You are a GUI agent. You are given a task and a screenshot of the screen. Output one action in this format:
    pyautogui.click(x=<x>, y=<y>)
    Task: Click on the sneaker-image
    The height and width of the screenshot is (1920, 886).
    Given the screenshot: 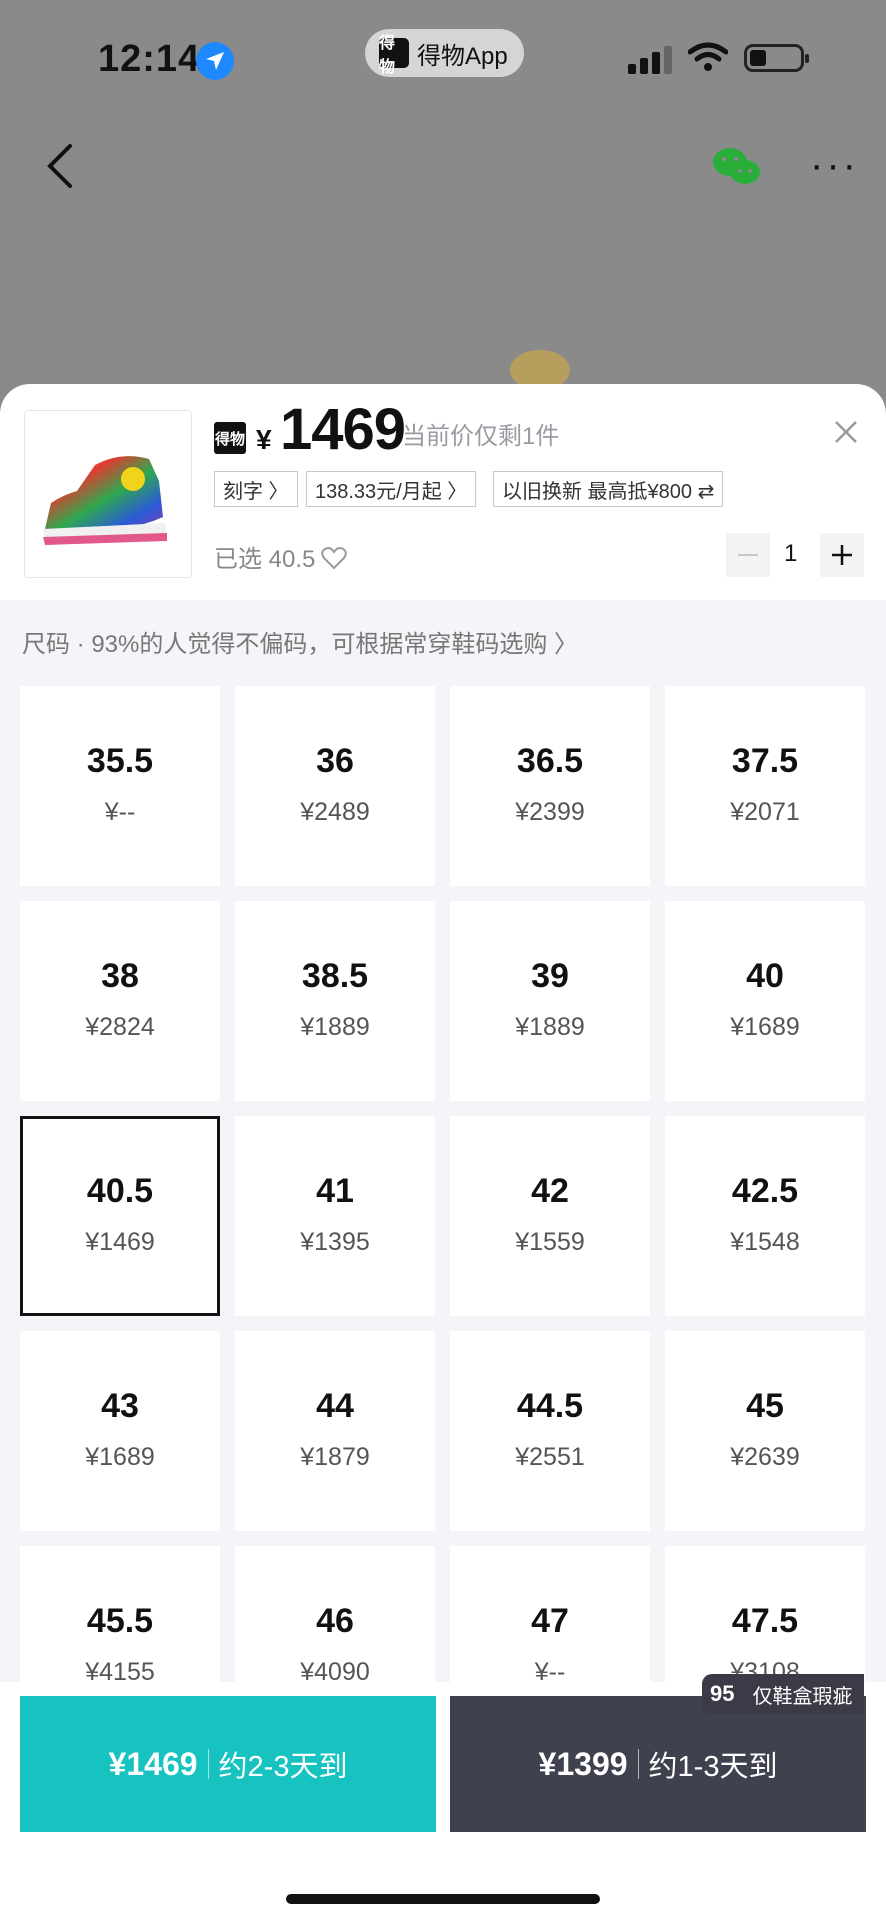 What is the action you would take?
    pyautogui.click(x=105, y=500)
    